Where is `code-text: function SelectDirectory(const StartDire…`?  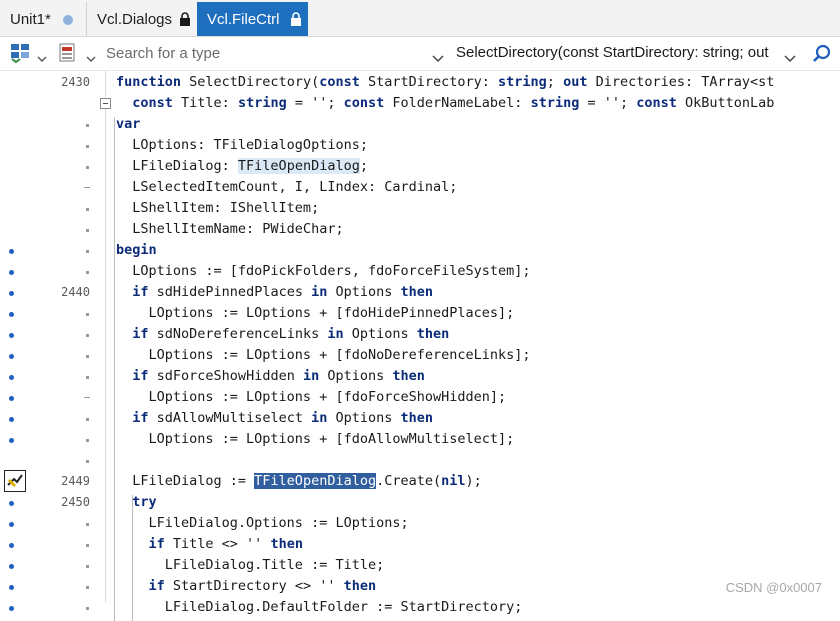
code-text: function SelectDirectory(const StartDire… is located at coordinates (445, 82).